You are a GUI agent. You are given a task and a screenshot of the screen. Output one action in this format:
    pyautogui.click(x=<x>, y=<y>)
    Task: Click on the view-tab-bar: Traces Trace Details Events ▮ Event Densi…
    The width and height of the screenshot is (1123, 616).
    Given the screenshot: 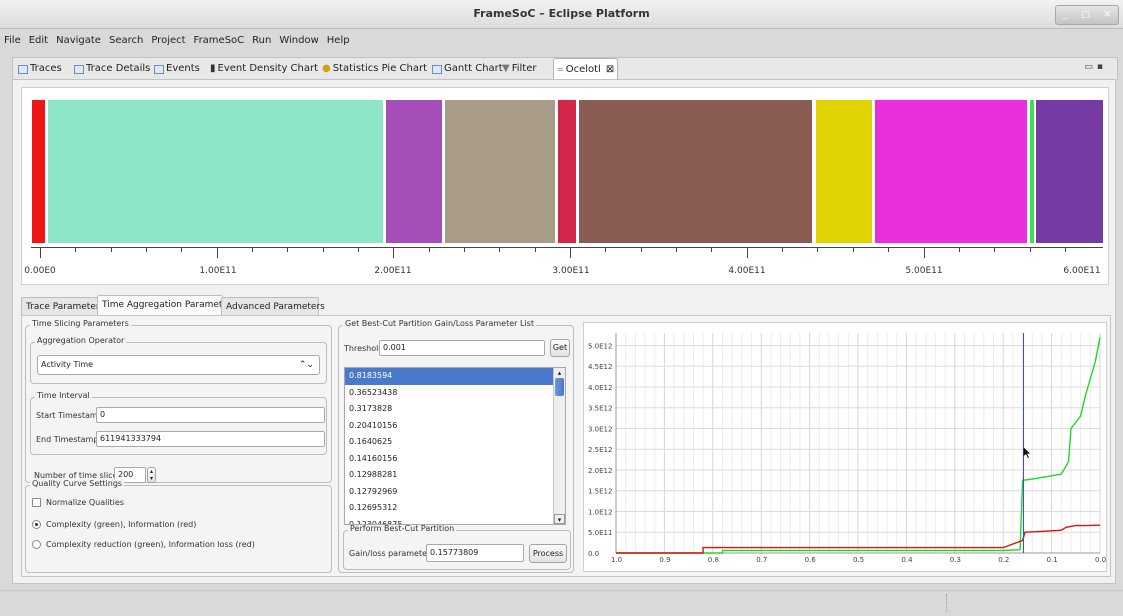 What is the action you would take?
    pyautogui.click(x=565, y=69)
    